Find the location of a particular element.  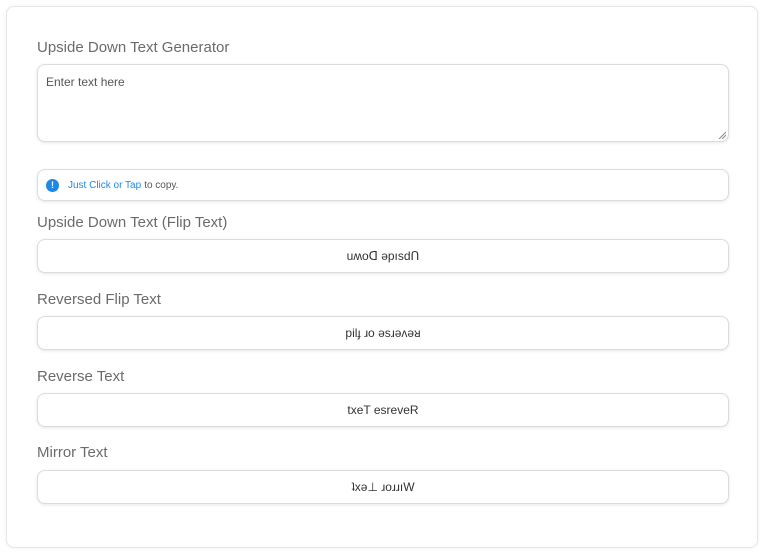

mirror-text-output: ʇxǝ⊥ ɹoɹɹıW is located at coordinates (383, 487).